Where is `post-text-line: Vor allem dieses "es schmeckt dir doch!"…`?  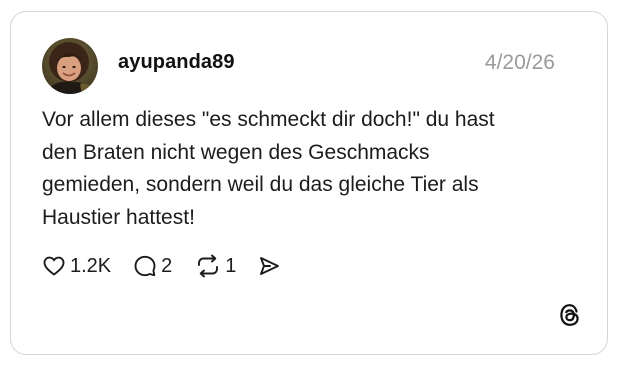
post-text-line: Vor allem dieses "es schmeckt dir doch!"… is located at coordinates (268, 119).